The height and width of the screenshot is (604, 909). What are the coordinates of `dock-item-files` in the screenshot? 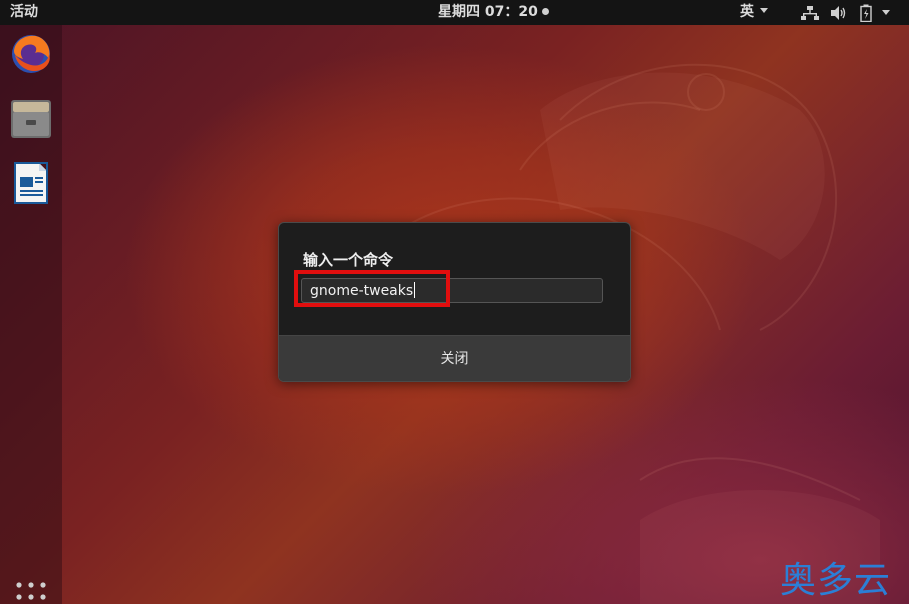 It's located at (31, 118).